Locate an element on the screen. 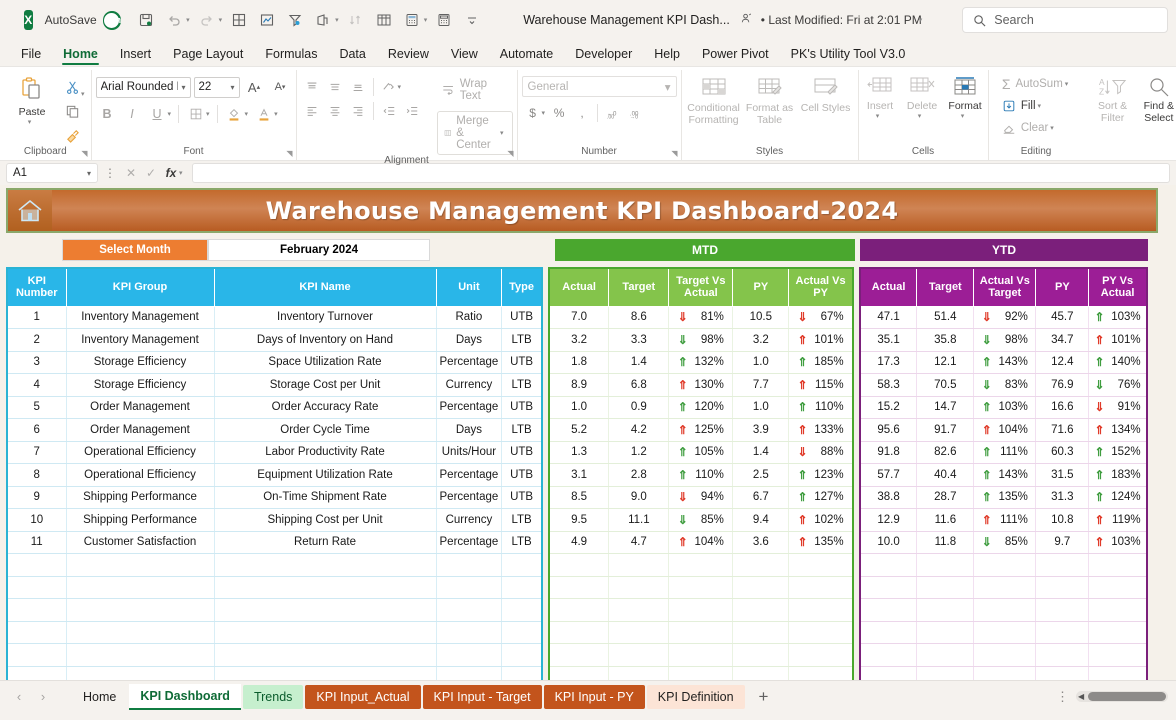 Image resolution: width=1176 pixels, height=720 pixels. table-row: 9.5 11.1 ⇓ 85% 9.4 ⇑ 102% is located at coordinates (701, 520).